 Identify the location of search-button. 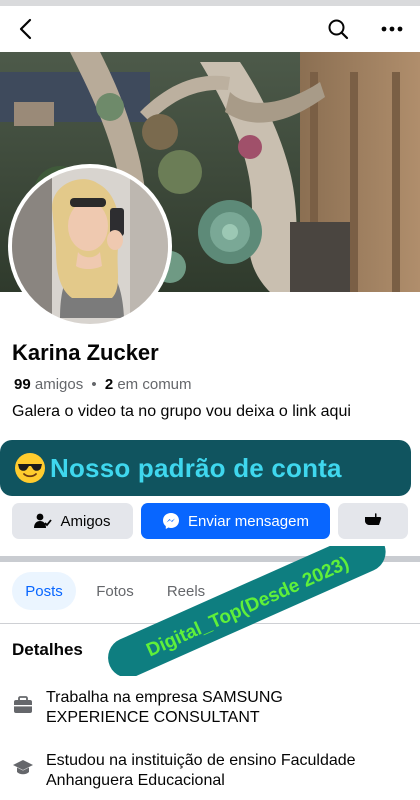
(338, 29).